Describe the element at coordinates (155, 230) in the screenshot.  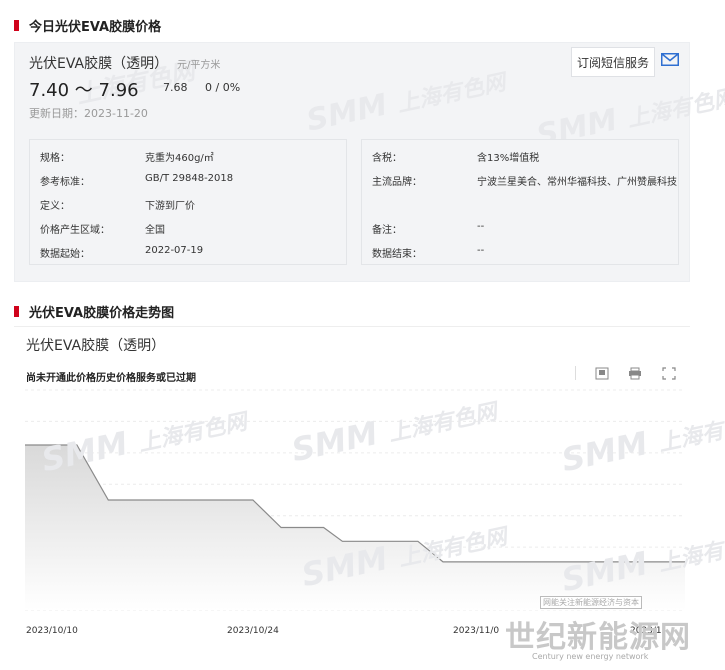
I see `spec-value: 全国` at that location.